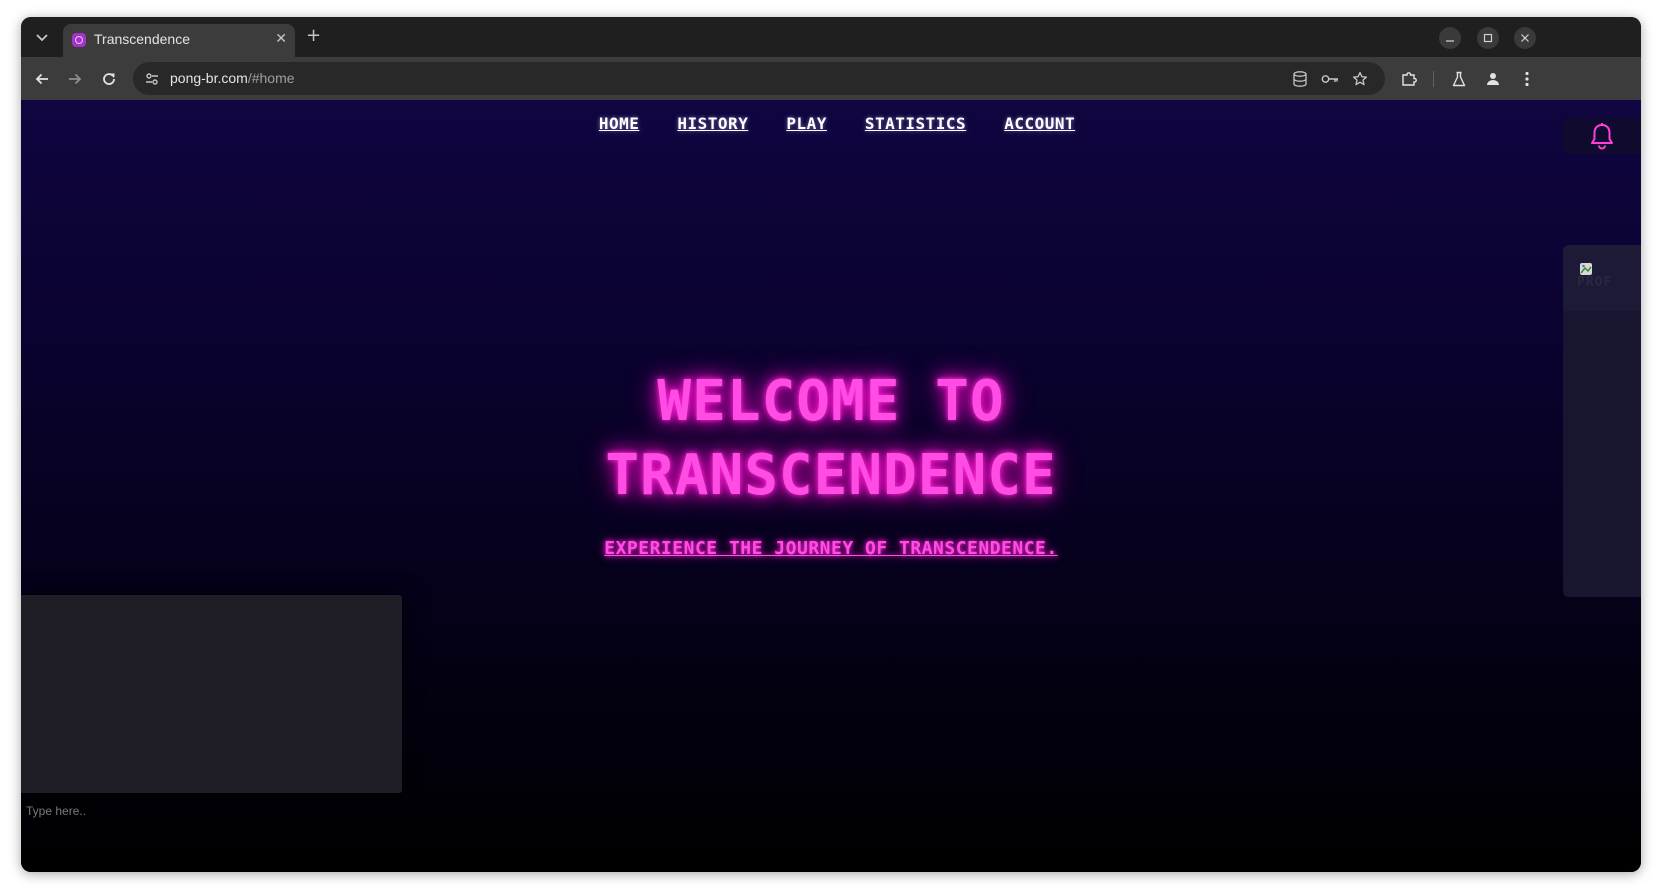  Describe the element at coordinates (831, 475) in the screenshot. I see `hero-title-line-2: TRANSCENDENCE` at that location.